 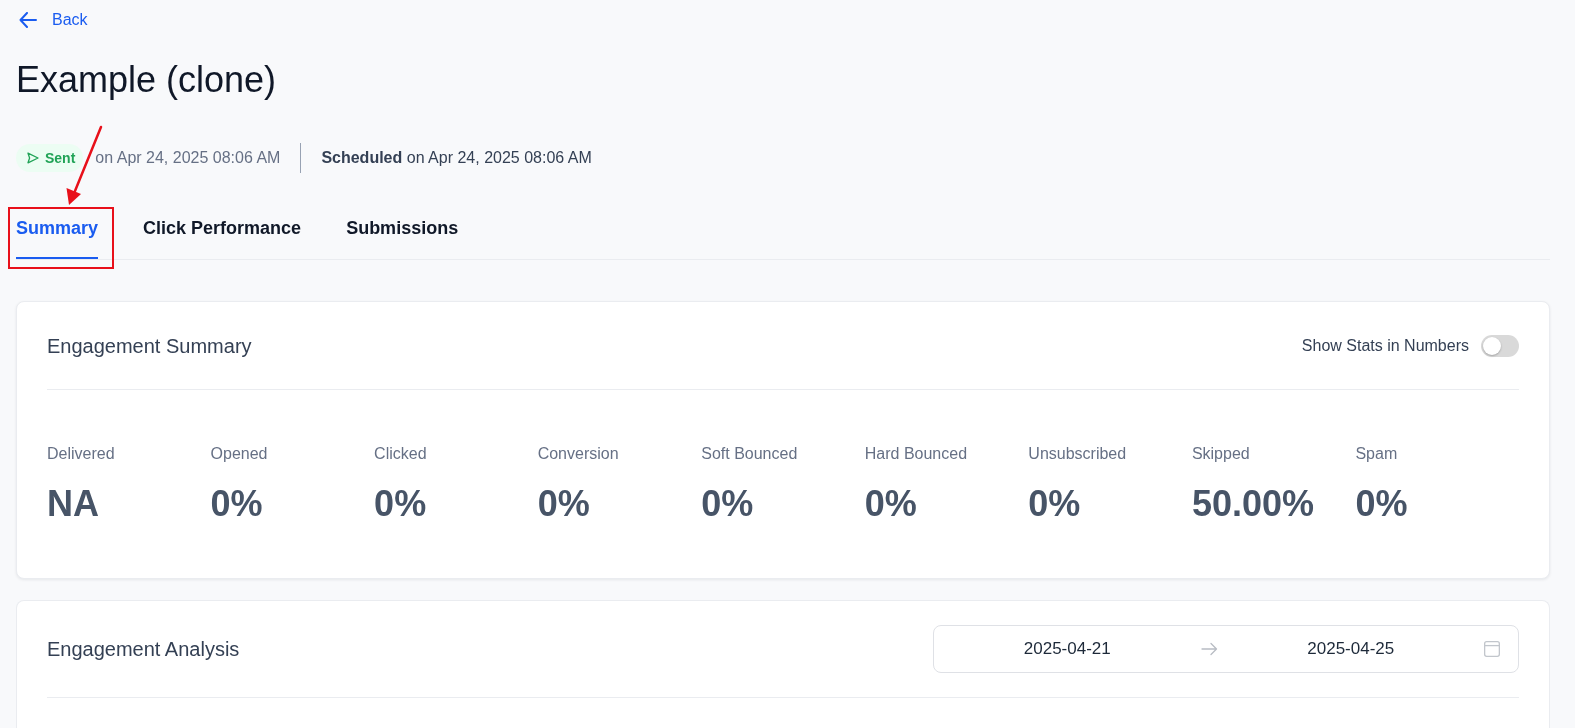 What do you see at coordinates (1500, 345) in the screenshot?
I see `toggle-switch` at bounding box center [1500, 345].